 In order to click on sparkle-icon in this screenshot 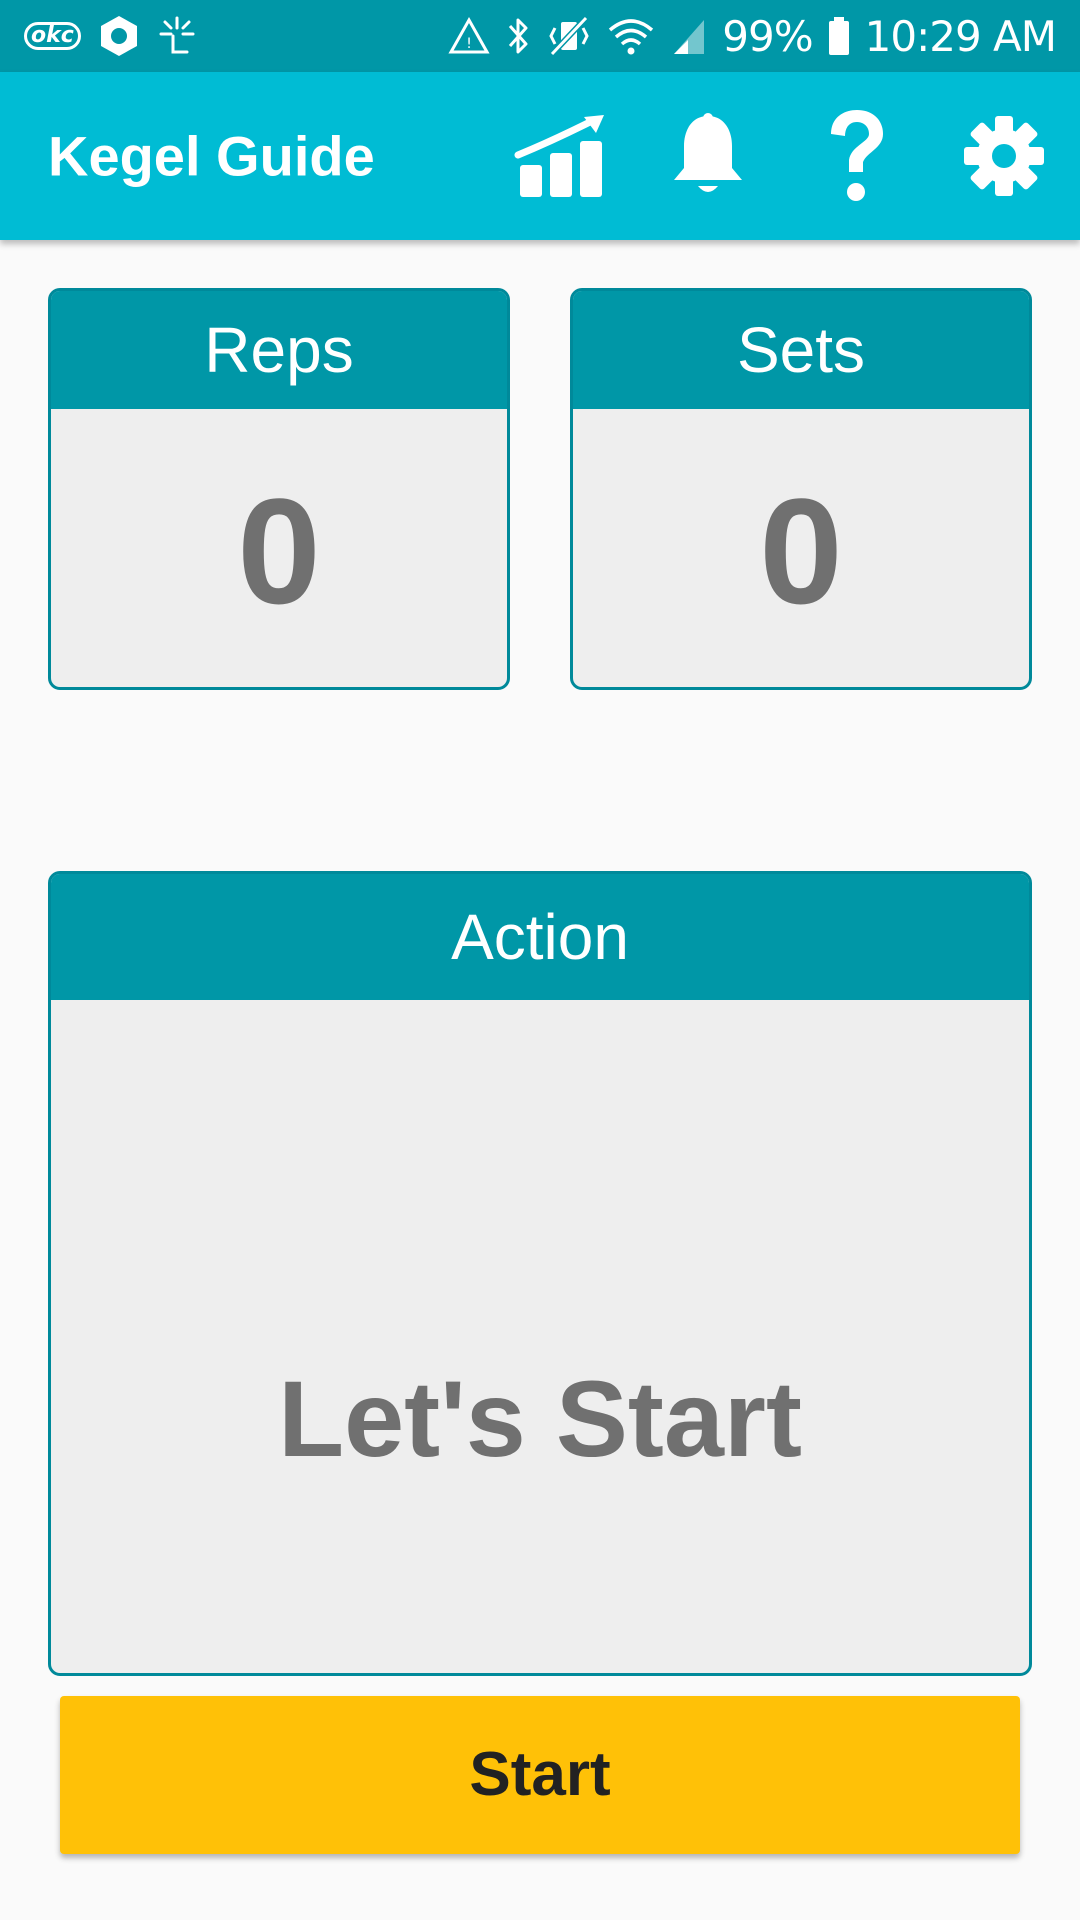, I will do `click(177, 36)`.